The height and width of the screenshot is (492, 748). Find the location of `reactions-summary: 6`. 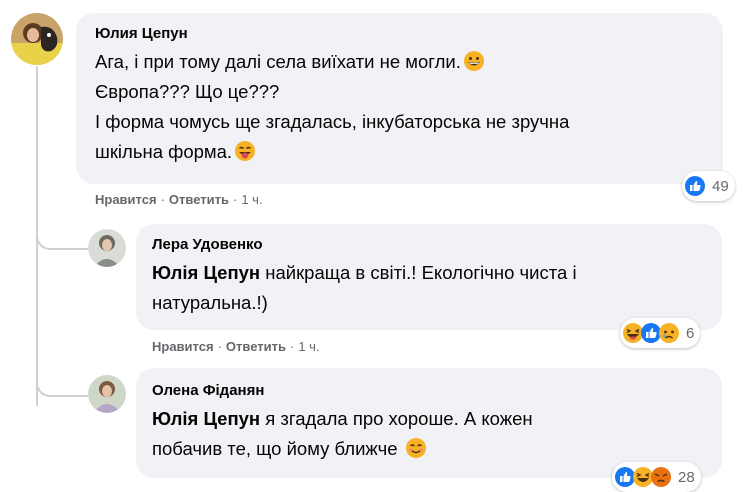

reactions-summary: 6 is located at coordinates (660, 333).